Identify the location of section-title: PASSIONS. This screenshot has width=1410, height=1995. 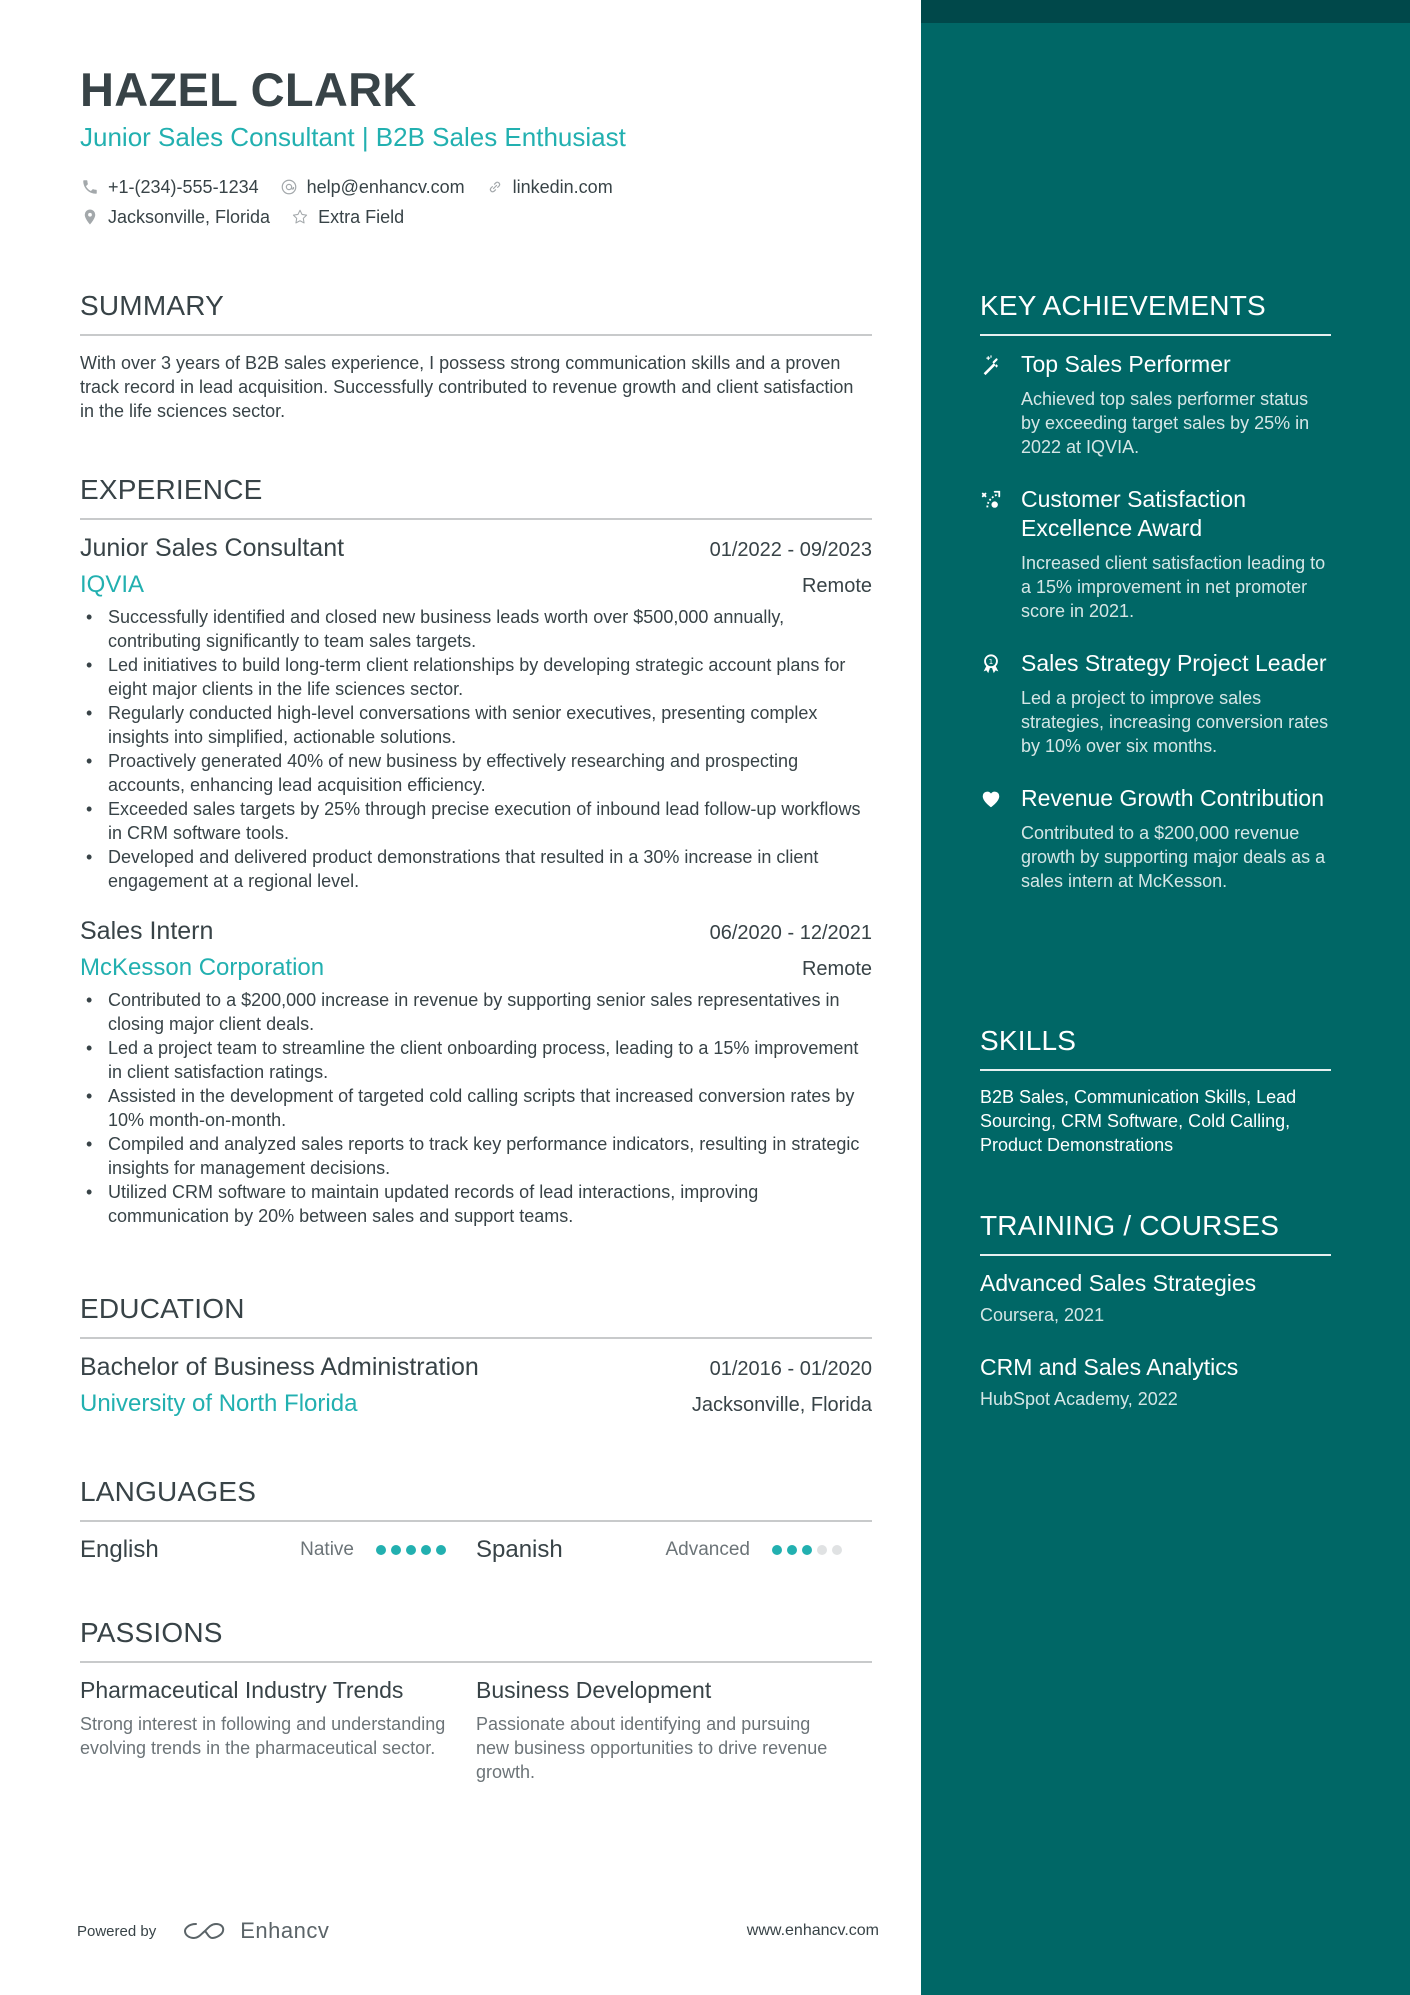
(151, 1632).